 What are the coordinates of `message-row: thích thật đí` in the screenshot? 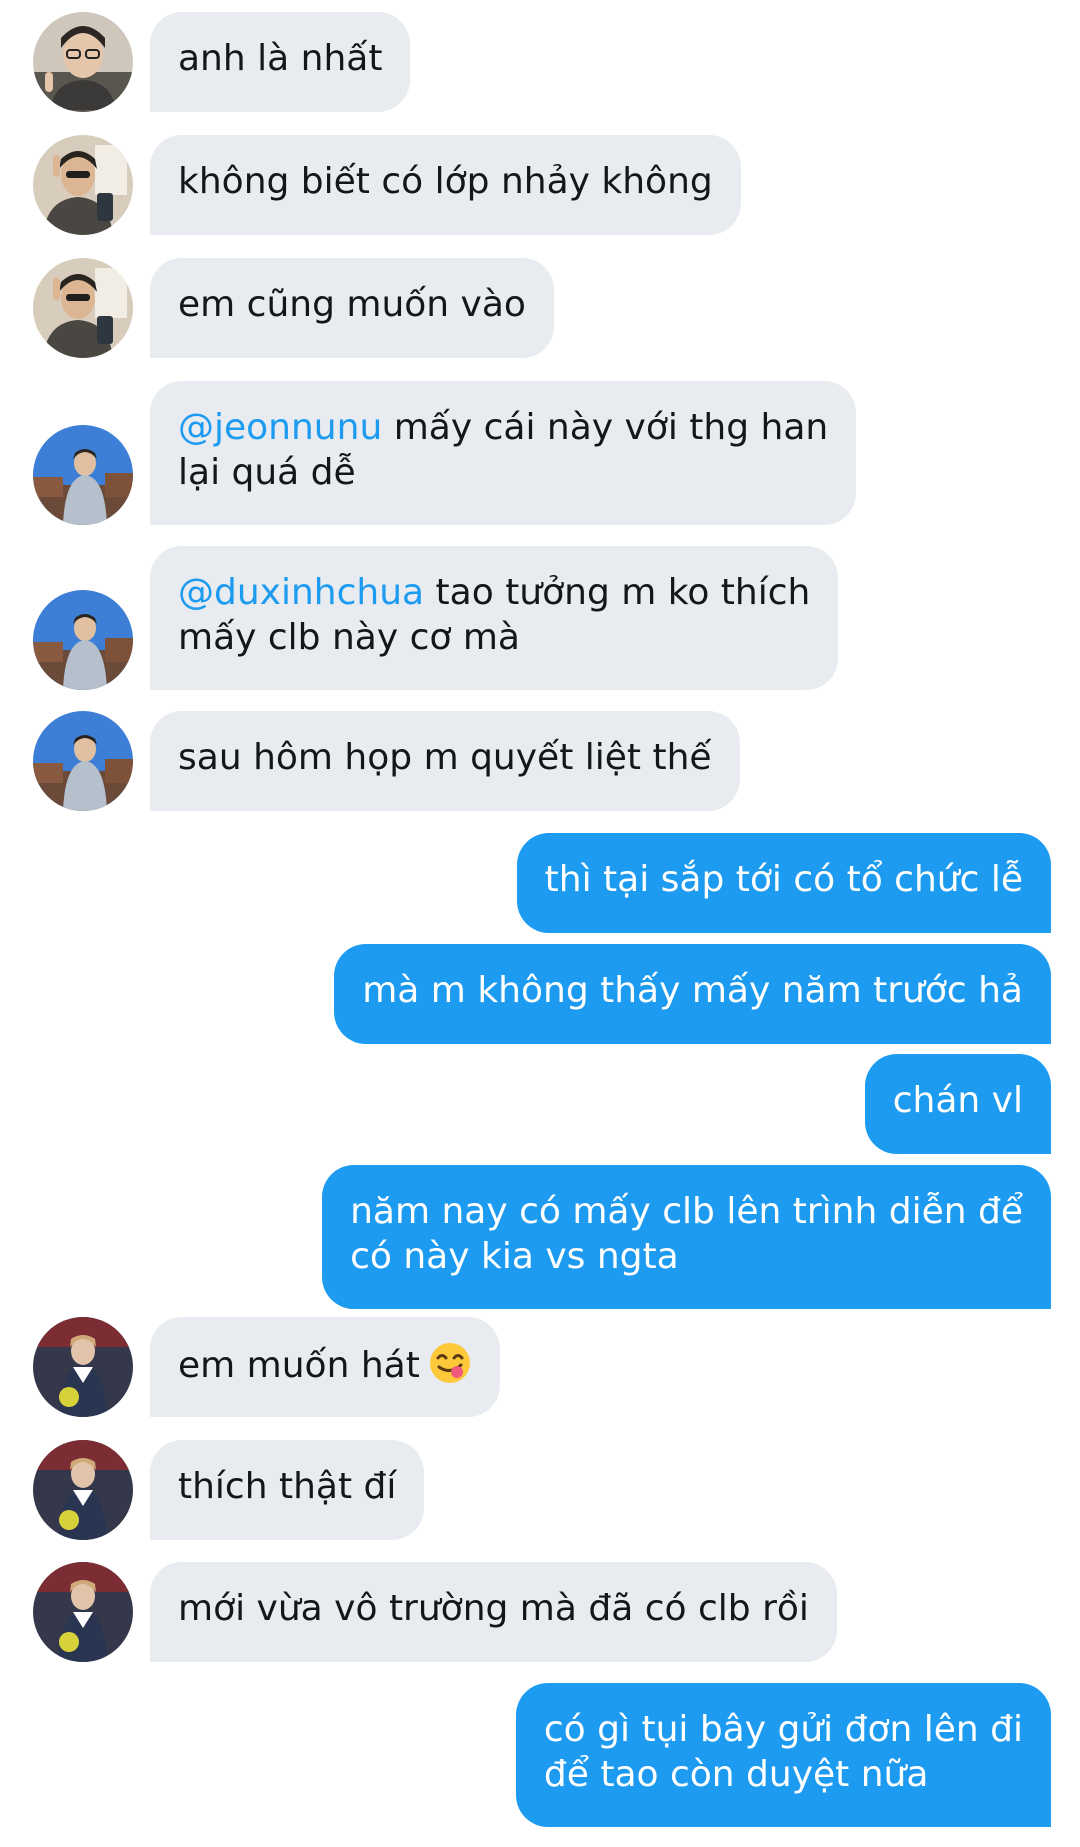 It's located at (540, 1490).